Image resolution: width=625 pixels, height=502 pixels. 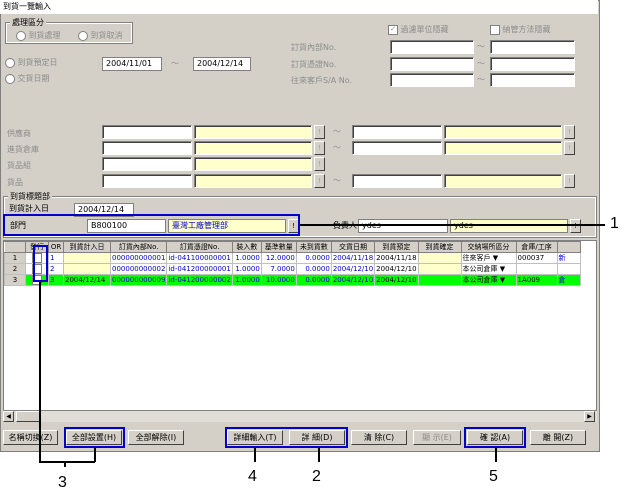 What do you see at coordinates (396, 258) in the screenshot?
I see `plan-date-cell: 2004/11/18` at bounding box center [396, 258].